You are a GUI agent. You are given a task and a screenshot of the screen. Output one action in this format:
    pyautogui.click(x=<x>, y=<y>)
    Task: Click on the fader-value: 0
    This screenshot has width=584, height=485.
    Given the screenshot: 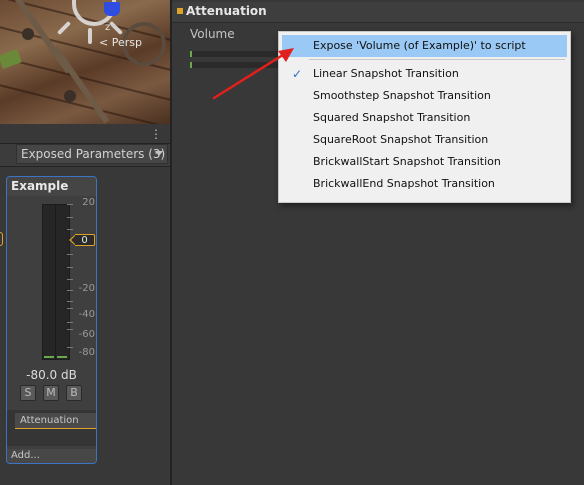 What is the action you would take?
    pyautogui.click(x=85, y=240)
    